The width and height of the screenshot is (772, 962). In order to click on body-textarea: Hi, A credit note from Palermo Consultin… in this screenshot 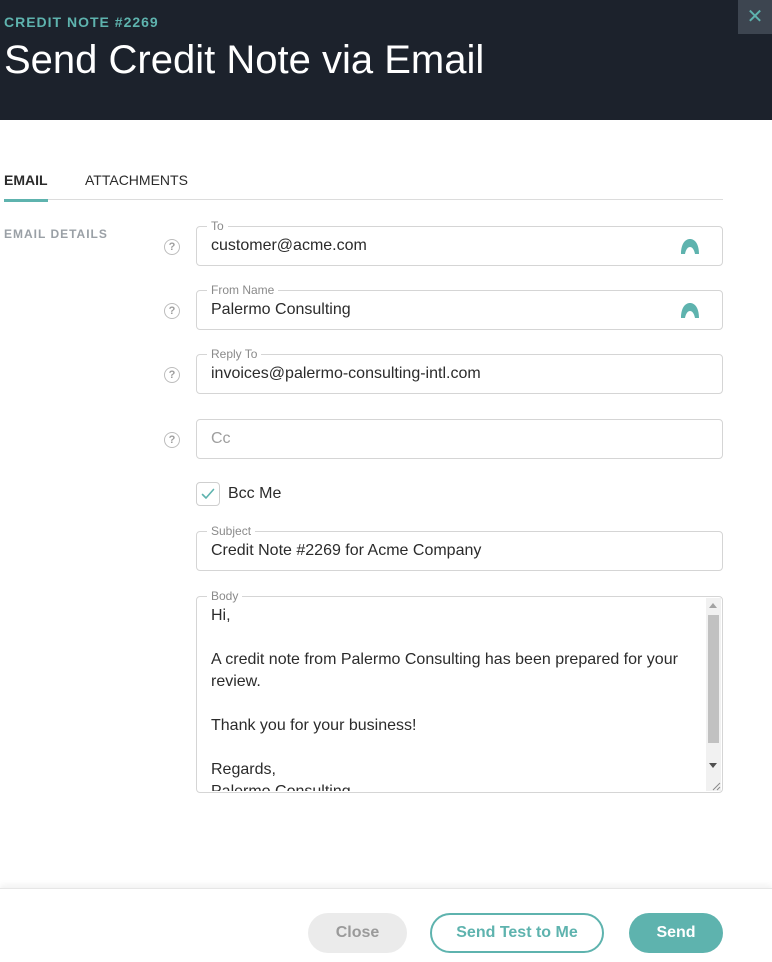, I will do `click(451, 698)`.